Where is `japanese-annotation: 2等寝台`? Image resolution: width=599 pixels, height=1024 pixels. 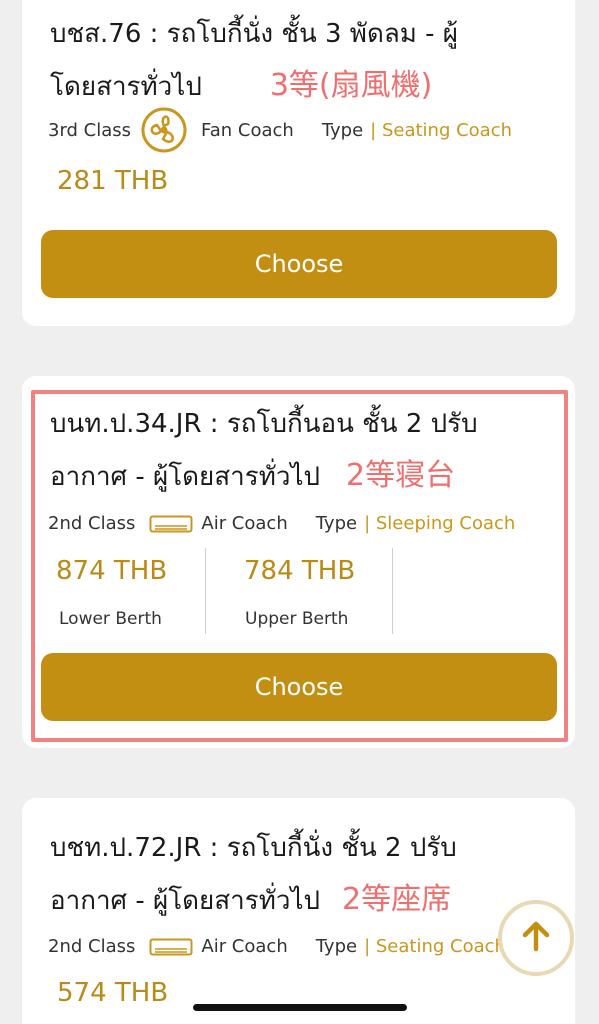 japanese-annotation: 2等寝台 is located at coordinates (401, 475).